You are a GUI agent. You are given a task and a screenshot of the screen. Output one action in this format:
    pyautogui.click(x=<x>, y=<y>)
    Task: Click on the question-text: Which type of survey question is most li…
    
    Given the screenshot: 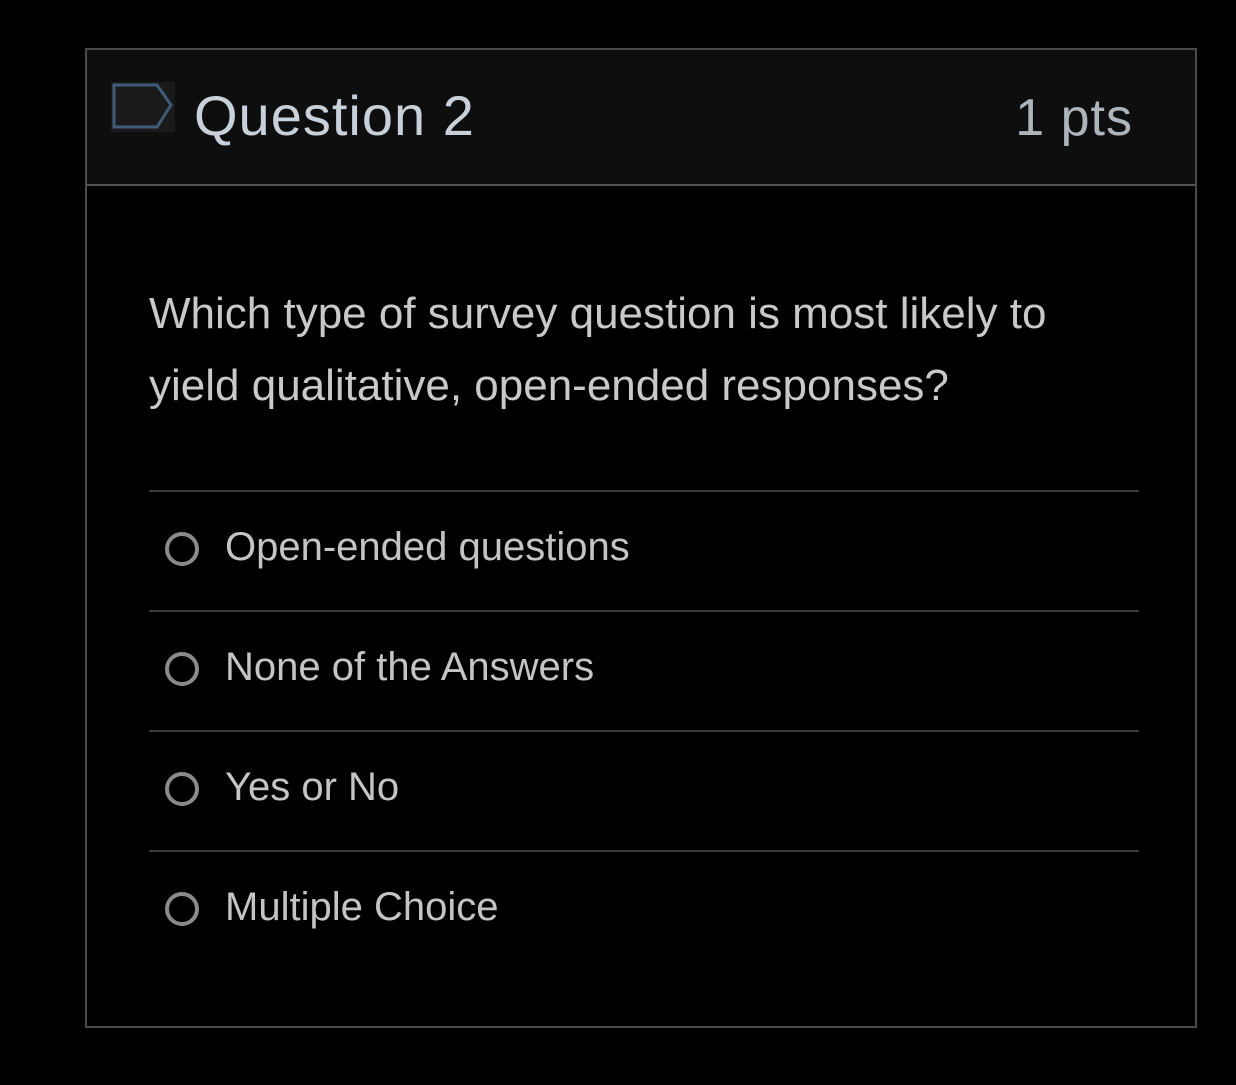 What is the action you would take?
    pyautogui.click(x=598, y=349)
    